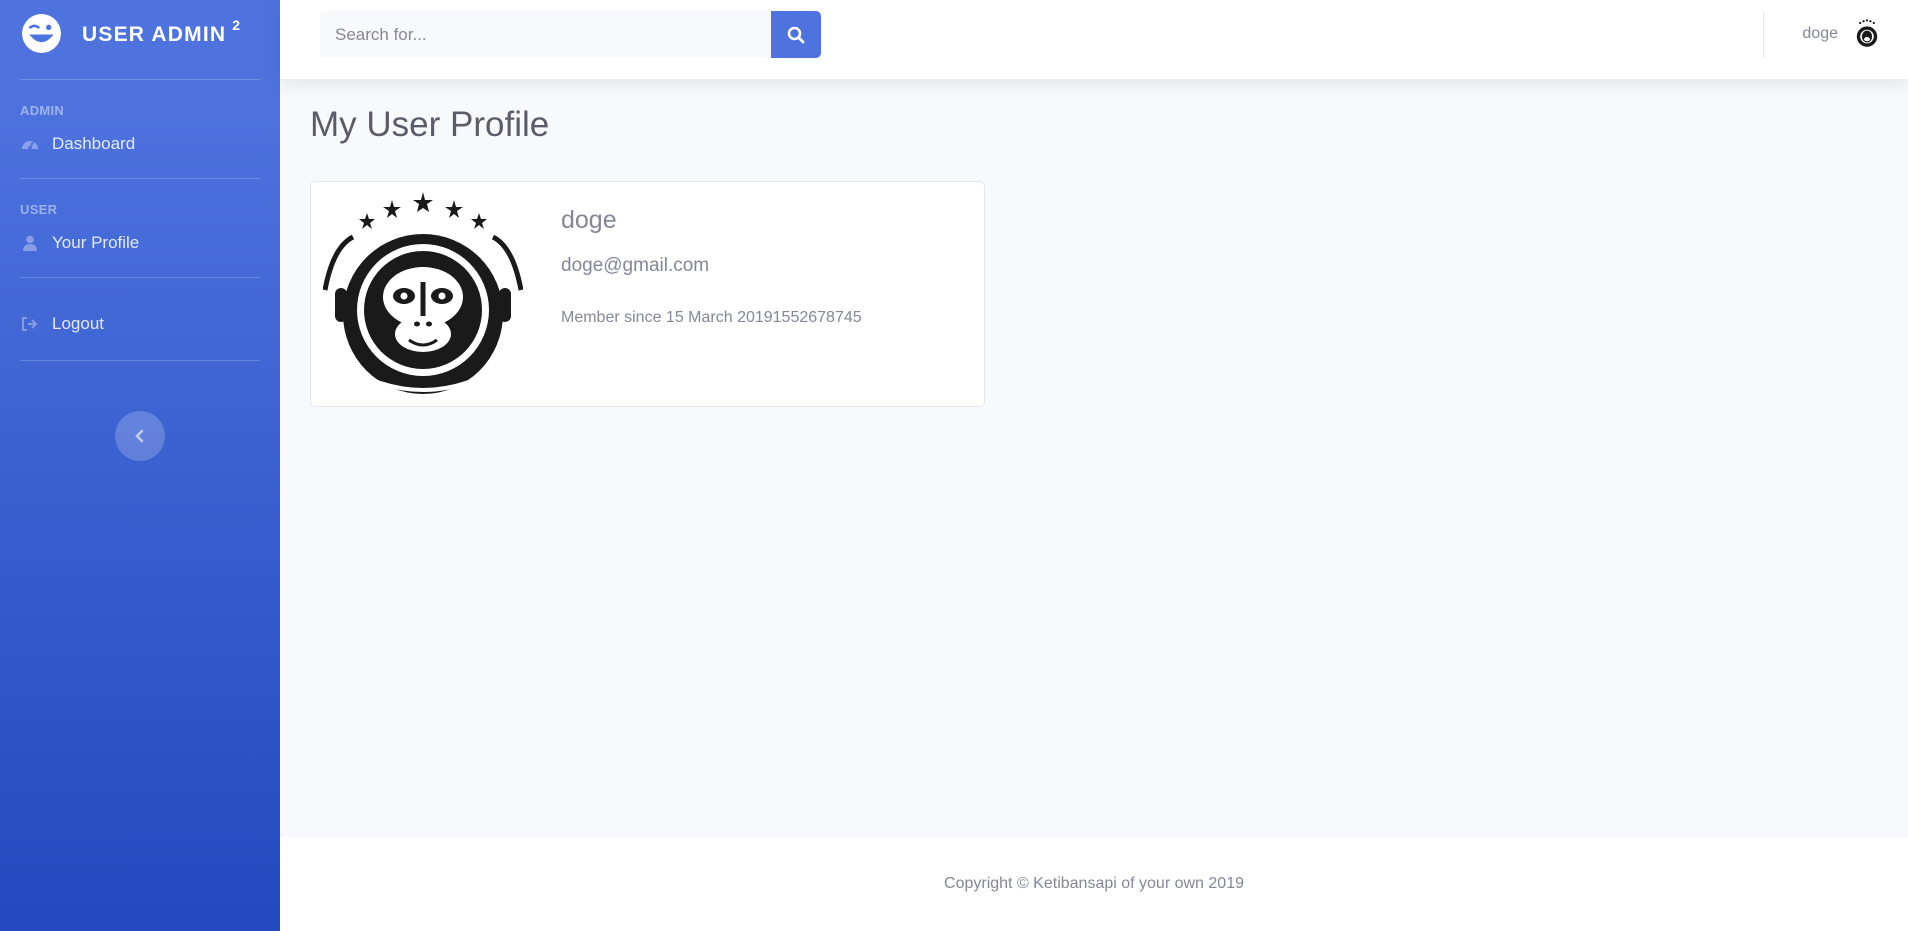 This screenshot has height=931, width=1908. I want to click on footer: Copyright © Ketibansapi of your own 2019, so click(1094, 884).